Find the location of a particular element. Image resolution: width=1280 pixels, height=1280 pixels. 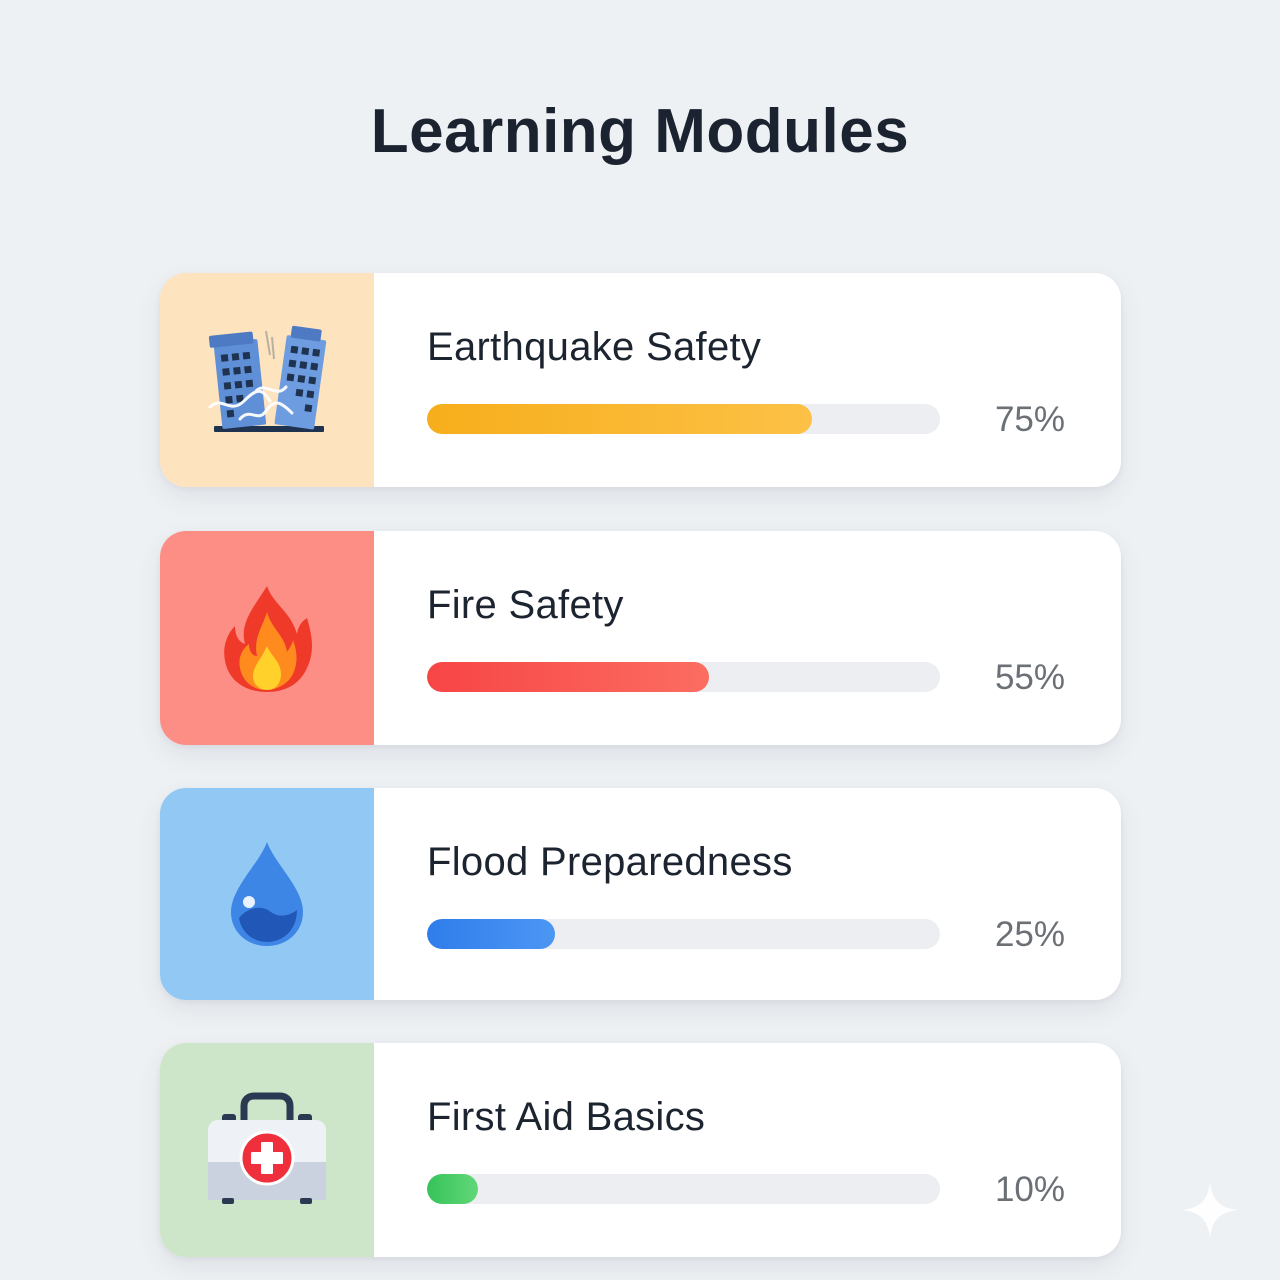

first-aid-kit-icon is located at coordinates (267, 1148).